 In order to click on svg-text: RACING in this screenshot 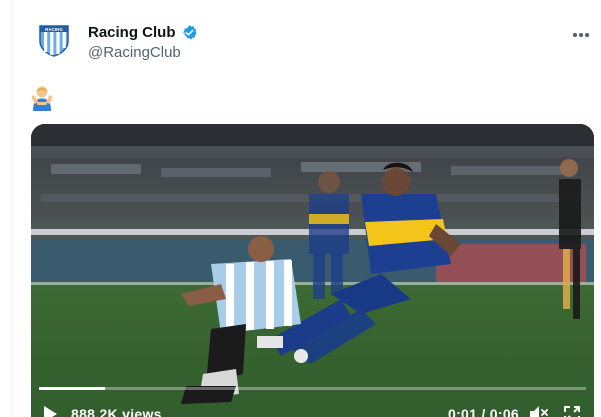, I will do `click(54, 29)`.